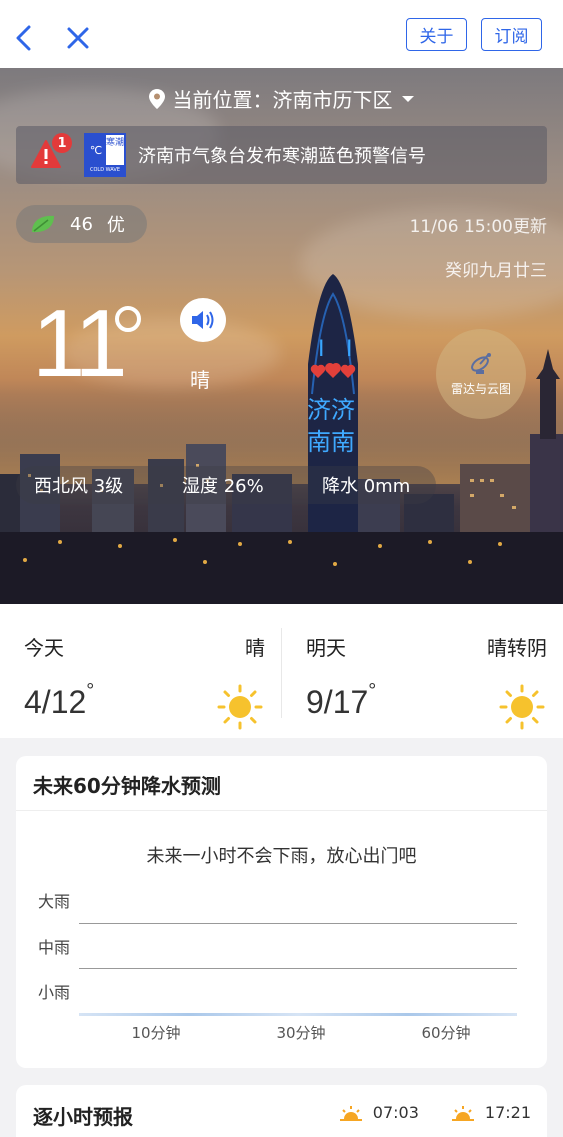 The height and width of the screenshot is (1137, 563). Describe the element at coordinates (321, 349) in the screenshot. I see `tower-display-text: I` at that location.